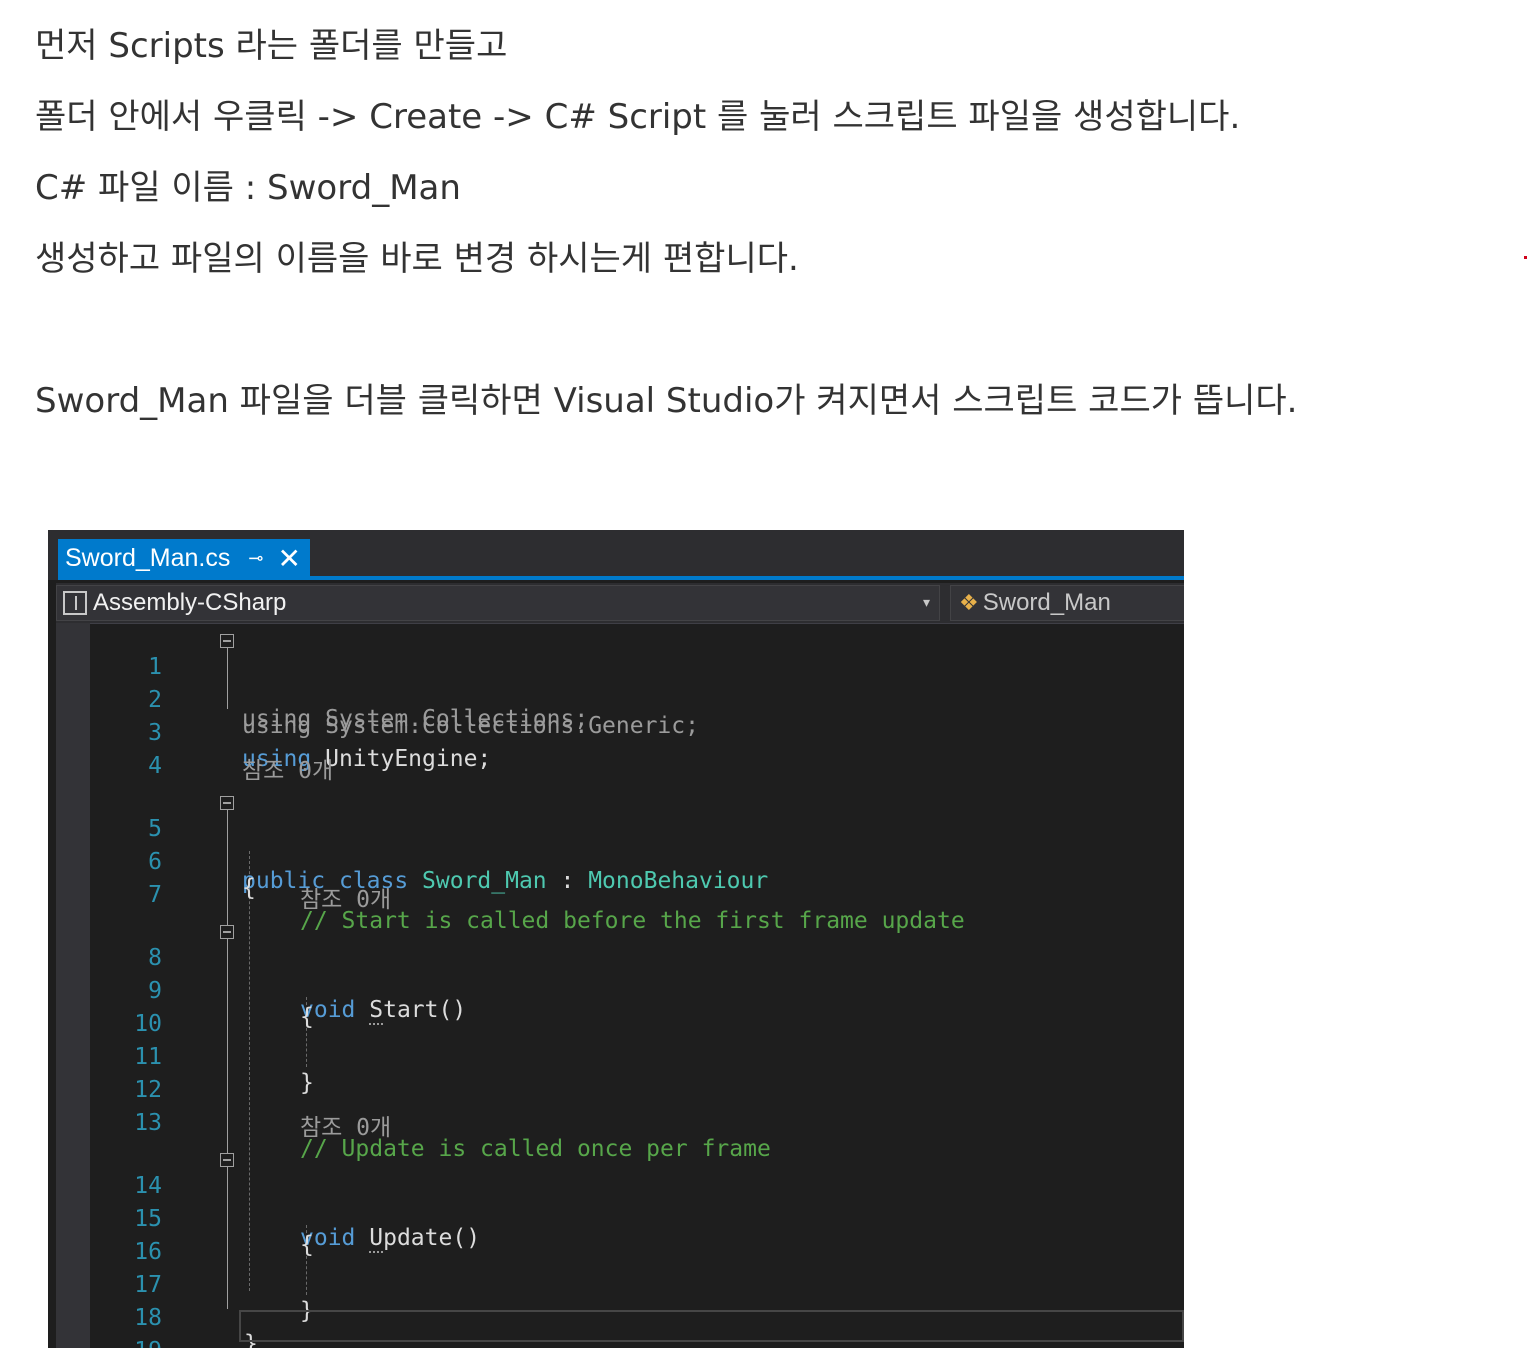 The width and height of the screenshot is (1528, 1348). I want to click on red-dot-marker, so click(1525, 257).